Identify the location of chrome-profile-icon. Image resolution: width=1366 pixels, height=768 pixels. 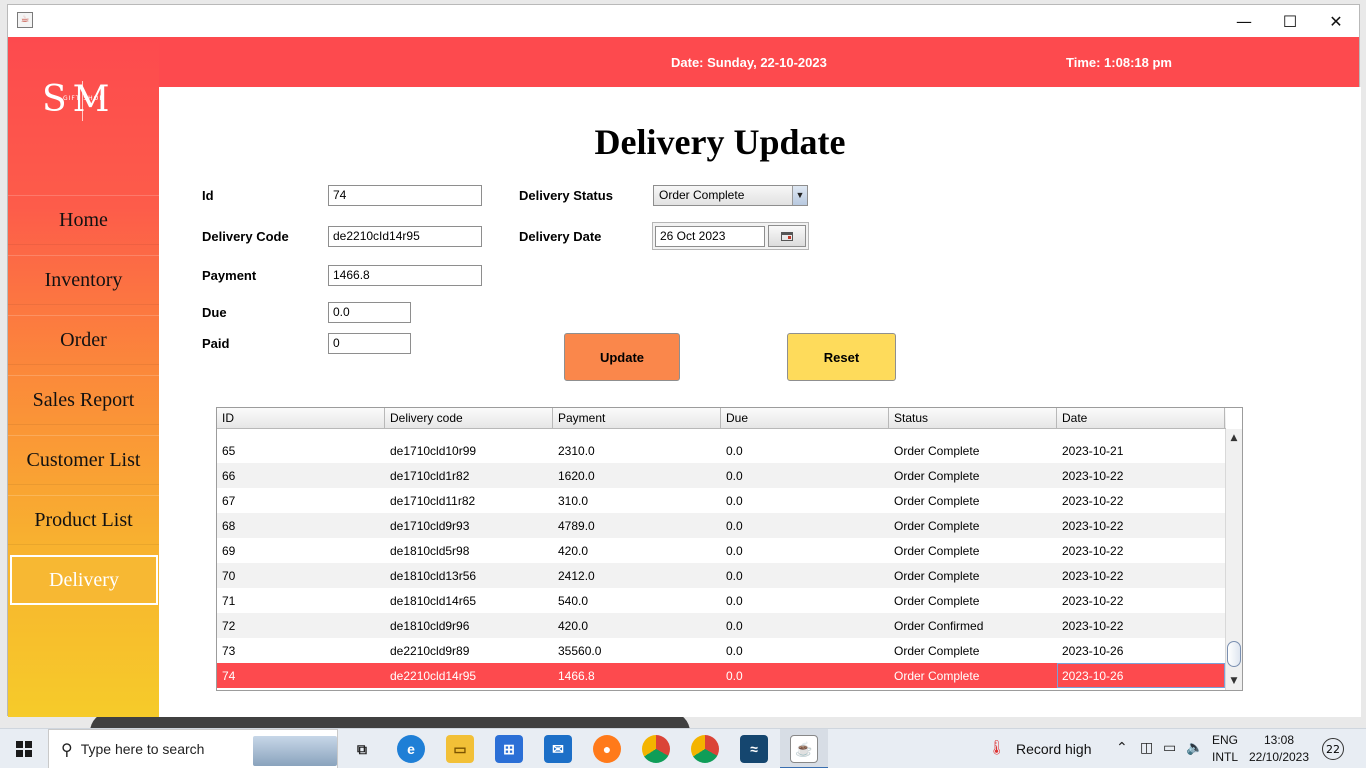
(705, 749).